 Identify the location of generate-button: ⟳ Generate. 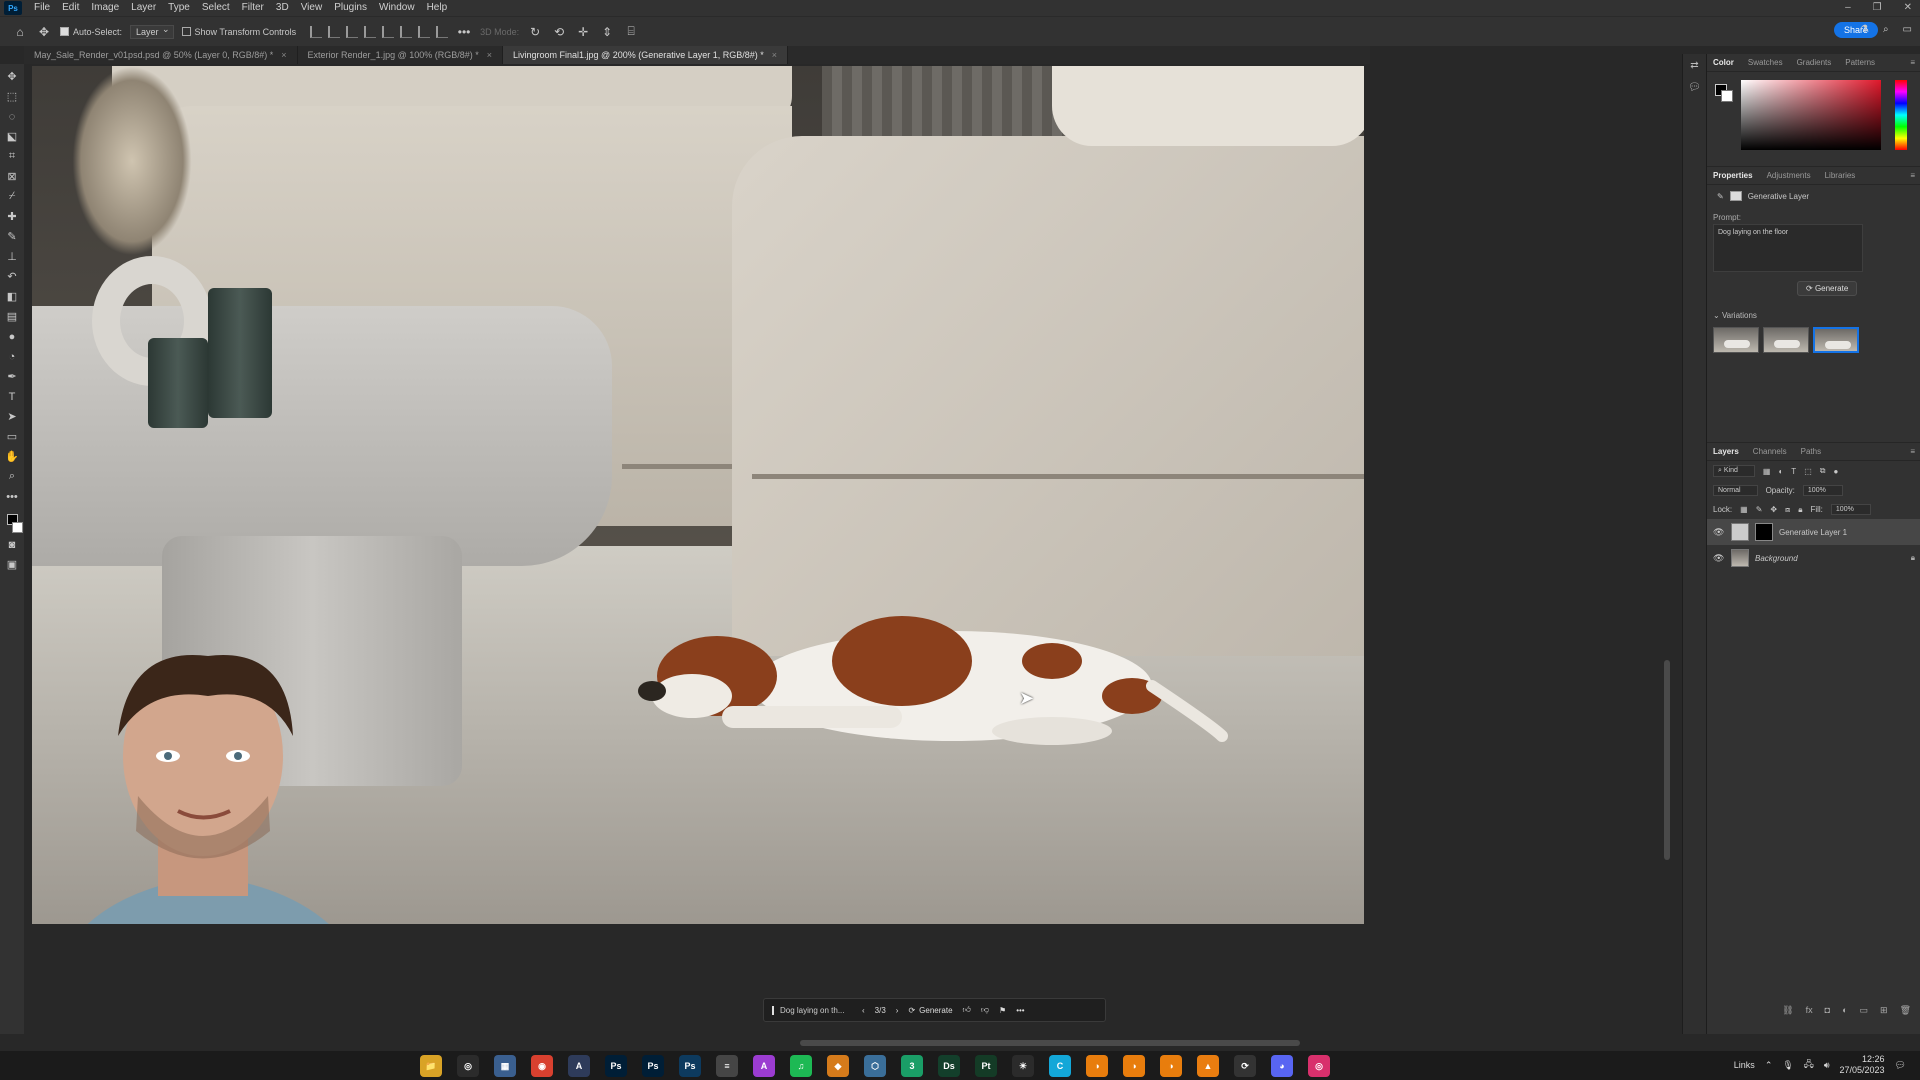
(1827, 288).